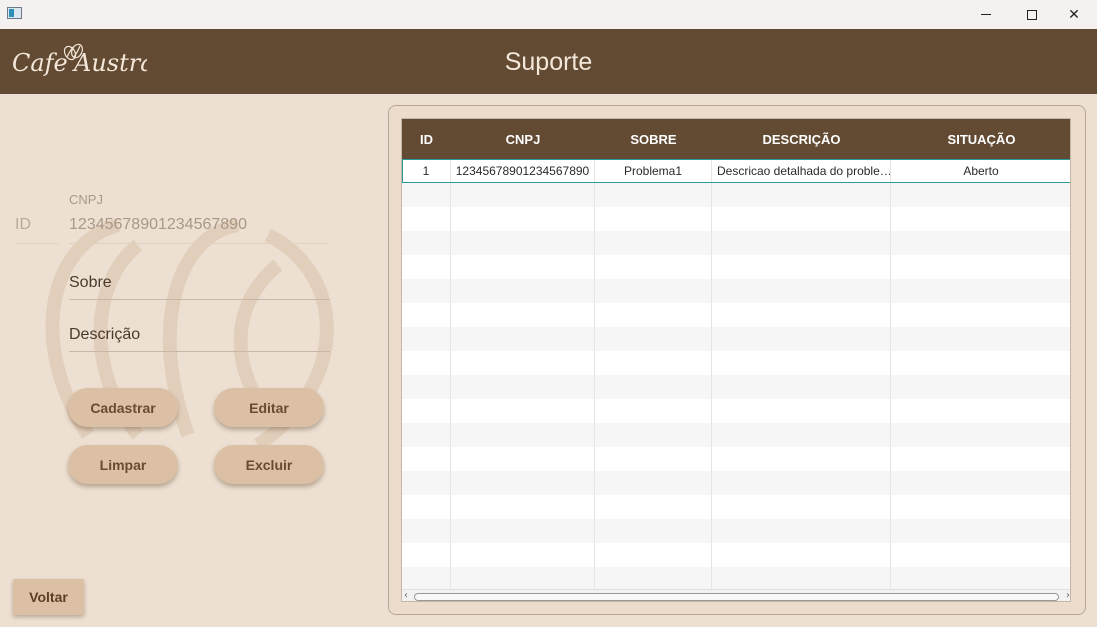 Image resolution: width=1097 pixels, height=627 pixels. Describe the element at coordinates (426, 139) in the screenshot. I see `column-header-id: ID` at that location.